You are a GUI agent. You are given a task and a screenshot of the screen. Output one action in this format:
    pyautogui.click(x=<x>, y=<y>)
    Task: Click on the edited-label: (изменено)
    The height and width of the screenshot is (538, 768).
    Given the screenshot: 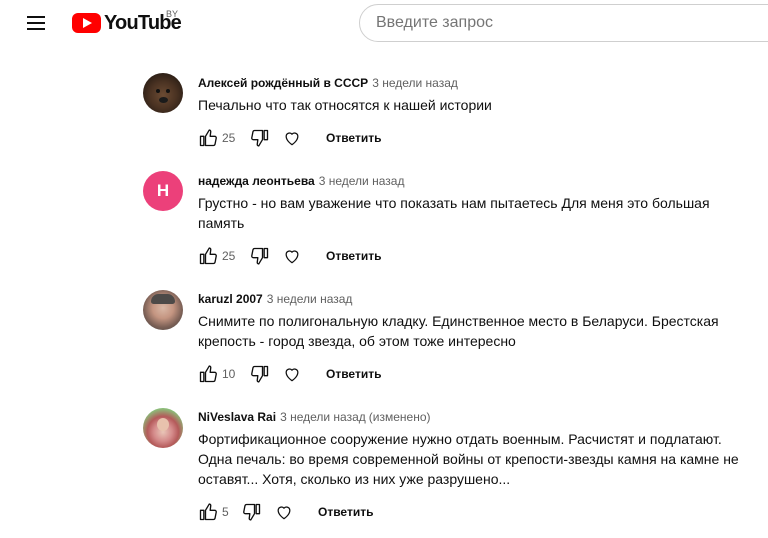 What is the action you would take?
    pyautogui.click(x=399, y=417)
    